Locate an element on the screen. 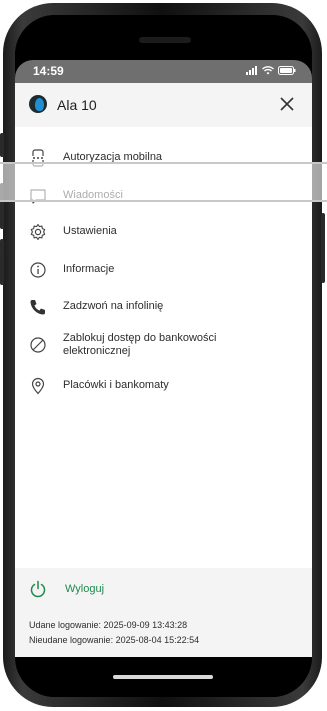 This screenshot has height=711, width=327. top-bezel is located at coordinates (163, 37).